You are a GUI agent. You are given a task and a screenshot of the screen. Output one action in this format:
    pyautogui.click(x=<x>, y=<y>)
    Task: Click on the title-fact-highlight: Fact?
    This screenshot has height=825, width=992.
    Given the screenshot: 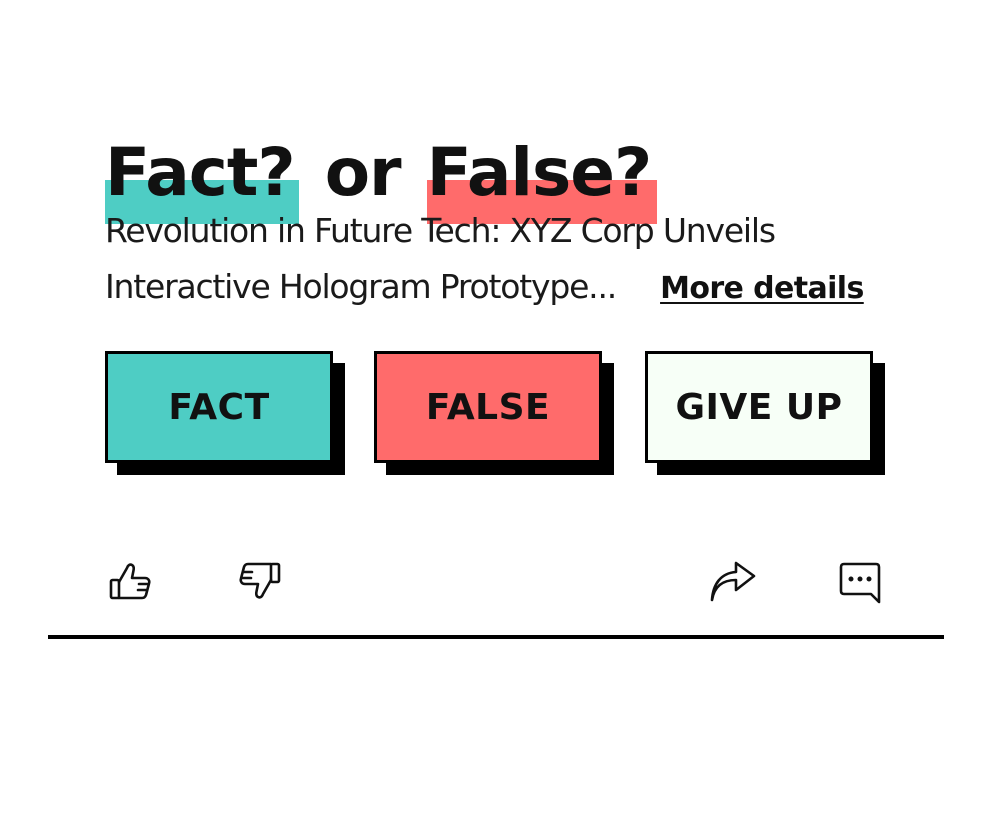 What is the action you would take?
    pyautogui.click(x=202, y=182)
    